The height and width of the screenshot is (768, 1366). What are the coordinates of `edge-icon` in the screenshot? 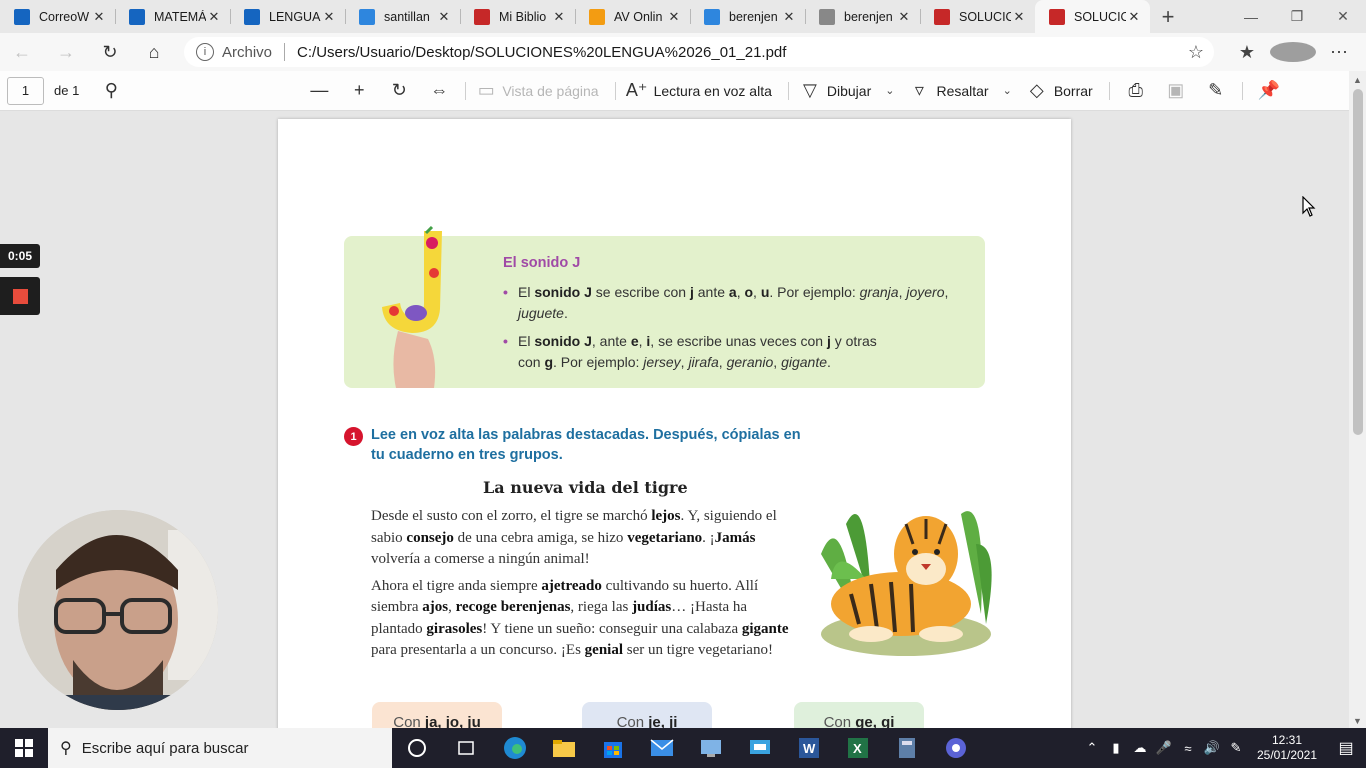 It's located at (514, 748).